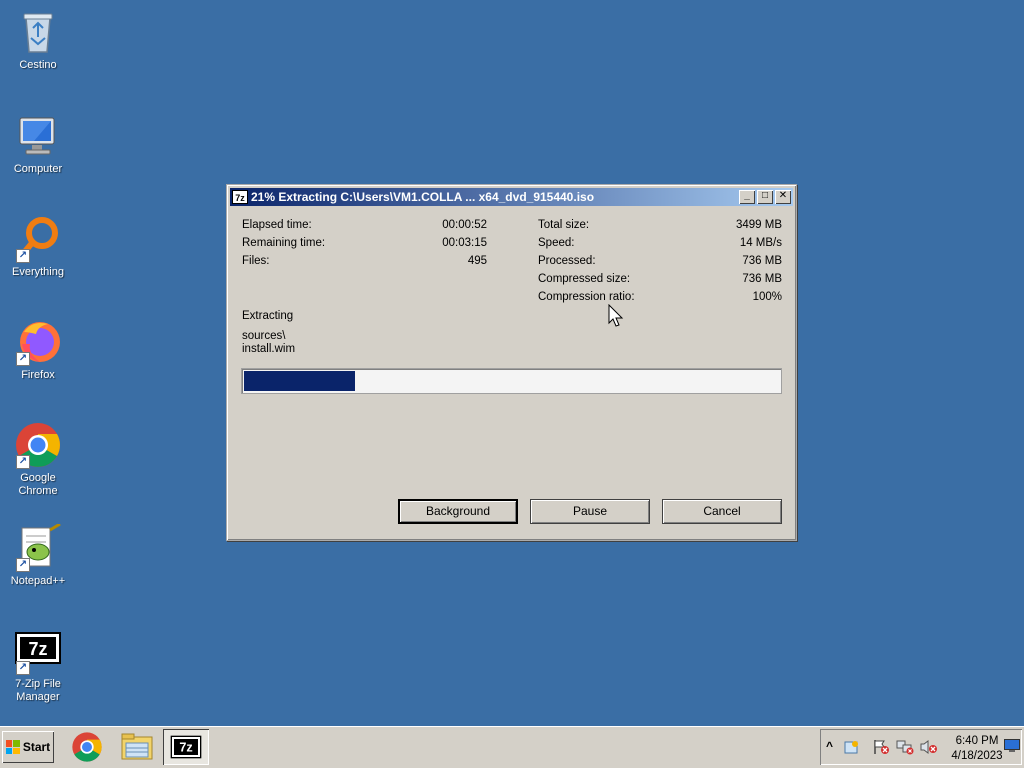 The width and height of the screenshot is (1024, 768). What do you see at coordinates (747, 197) in the screenshot?
I see `minimize-button: _` at bounding box center [747, 197].